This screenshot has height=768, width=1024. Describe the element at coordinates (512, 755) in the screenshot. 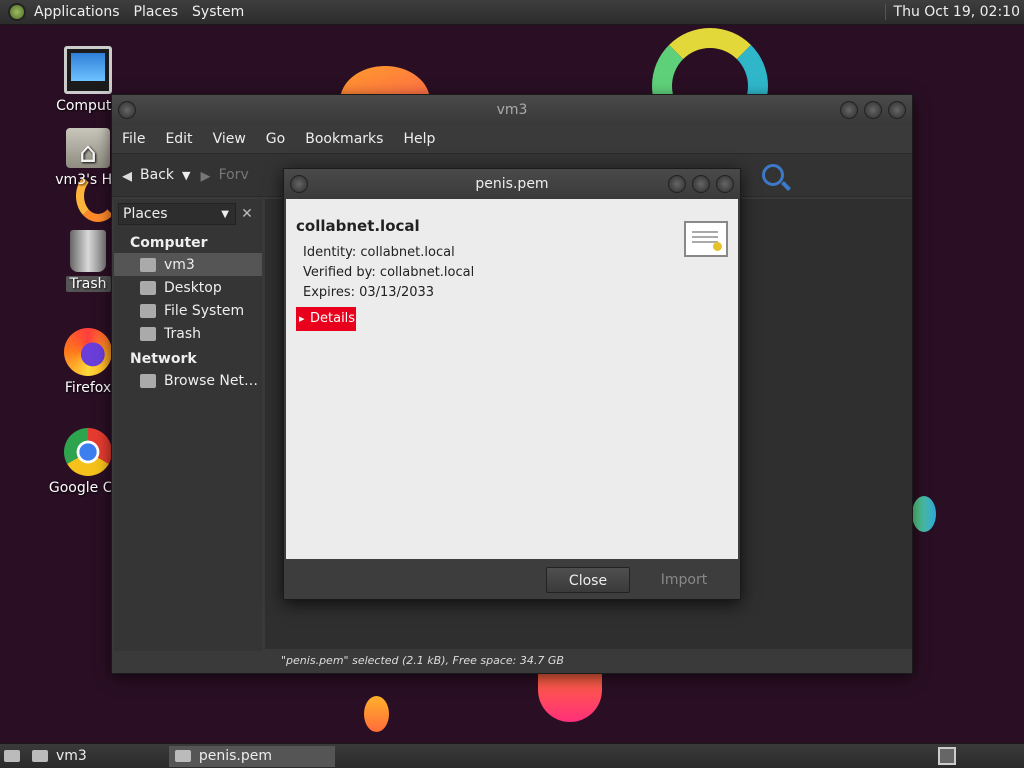

I see `bottom-panel: vm3 penis.pem` at that location.